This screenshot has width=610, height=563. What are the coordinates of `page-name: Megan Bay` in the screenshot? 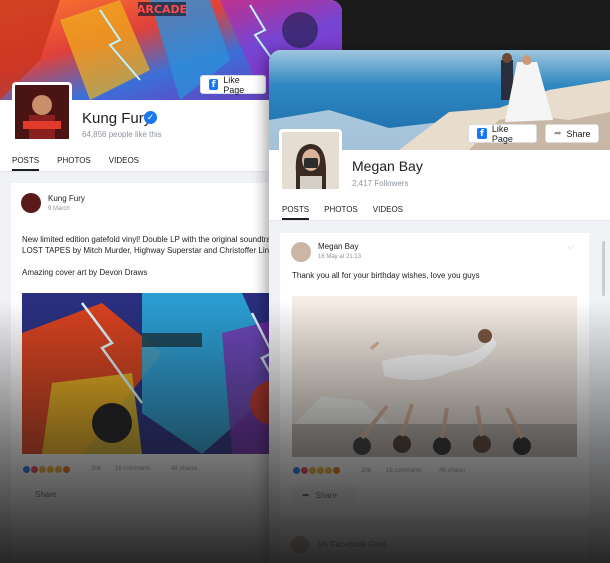 It's located at (387, 166).